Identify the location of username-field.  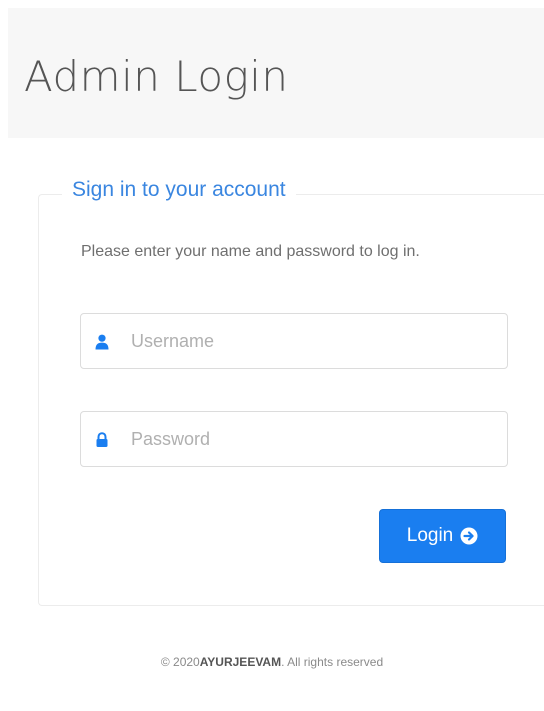
(294, 341).